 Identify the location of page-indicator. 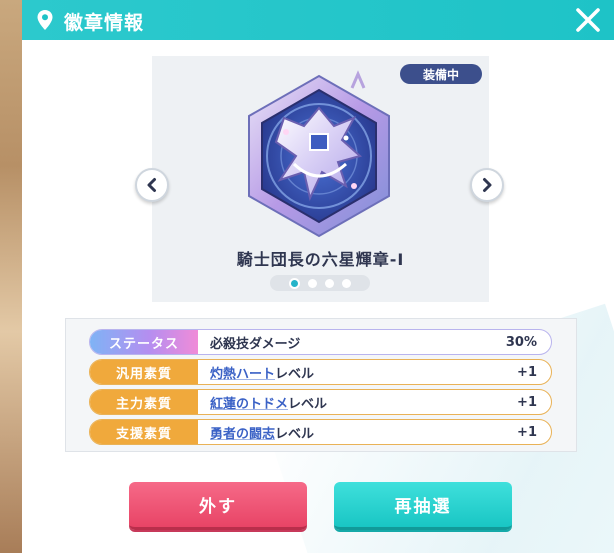
(320, 283).